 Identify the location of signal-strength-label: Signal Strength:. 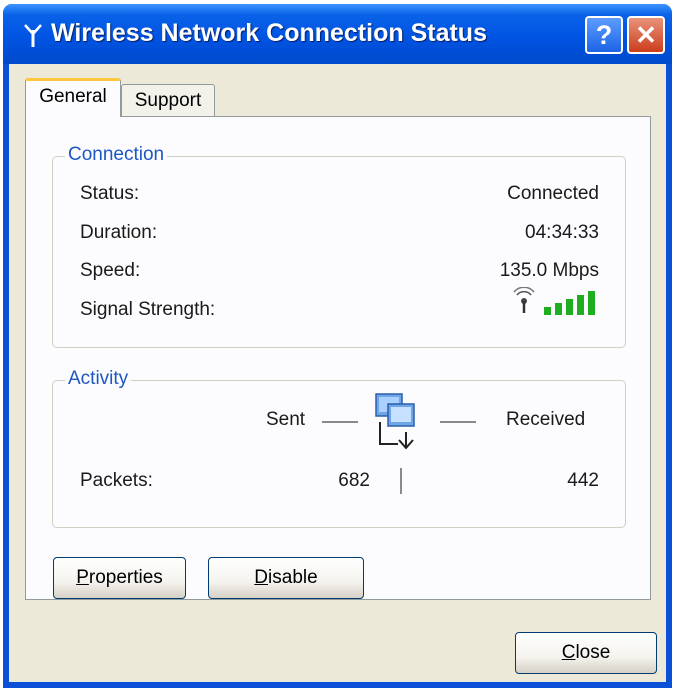
(148, 309).